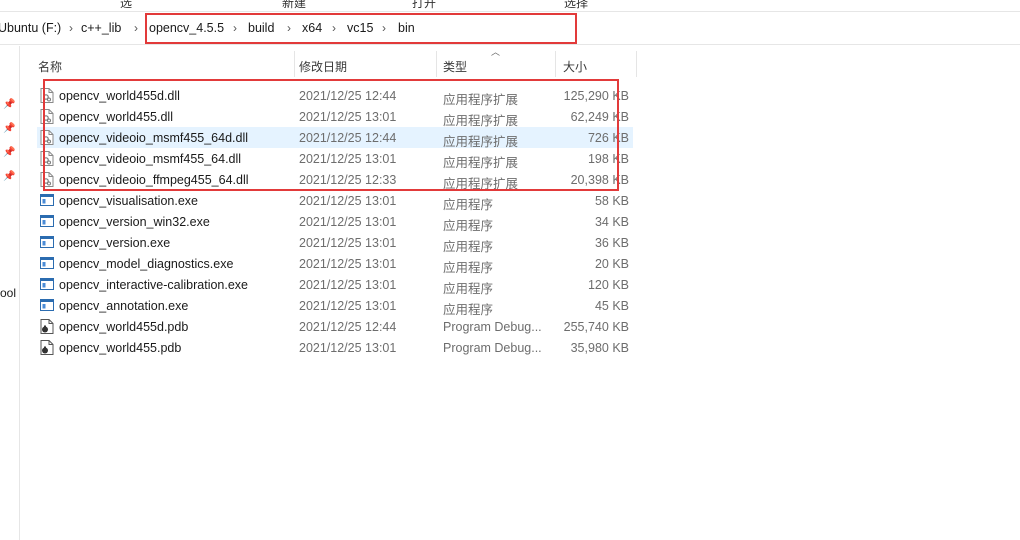  What do you see at coordinates (323, 66) in the screenshot?
I see `column-date: 修改日期` at bounding box center [323, 66].